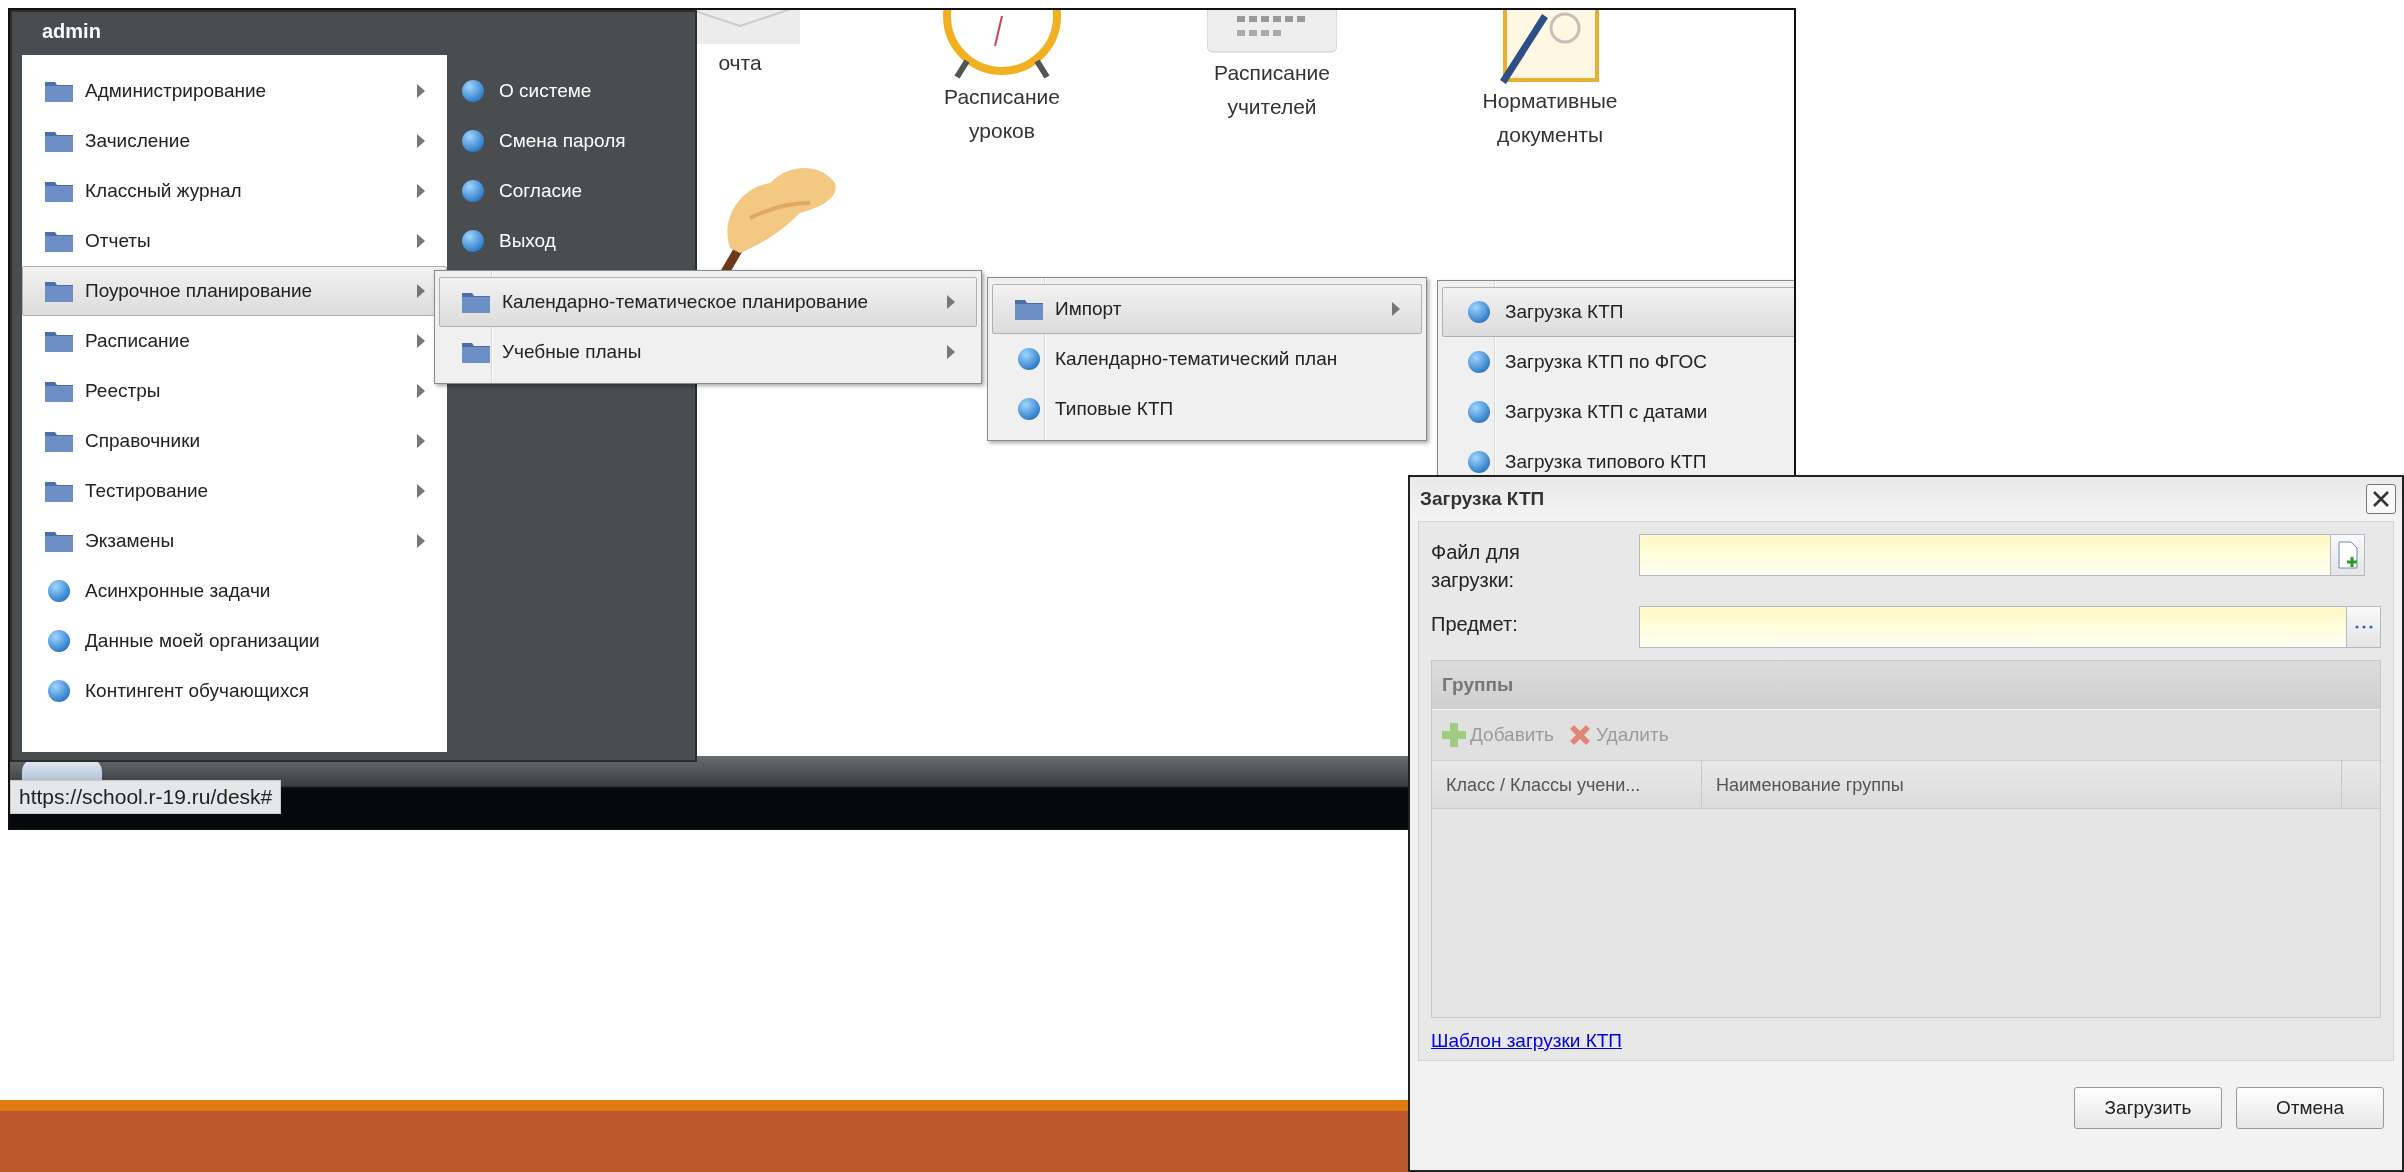 This screenshot has width=2404, height=1172. I want to click on menu-item: Экзамены, so click(234, 541).